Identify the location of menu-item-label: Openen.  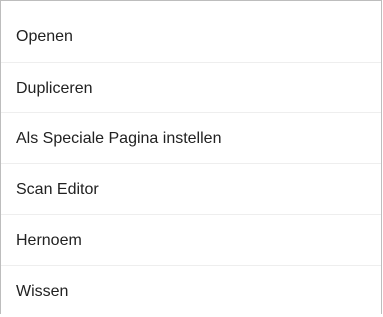
(44, 36).